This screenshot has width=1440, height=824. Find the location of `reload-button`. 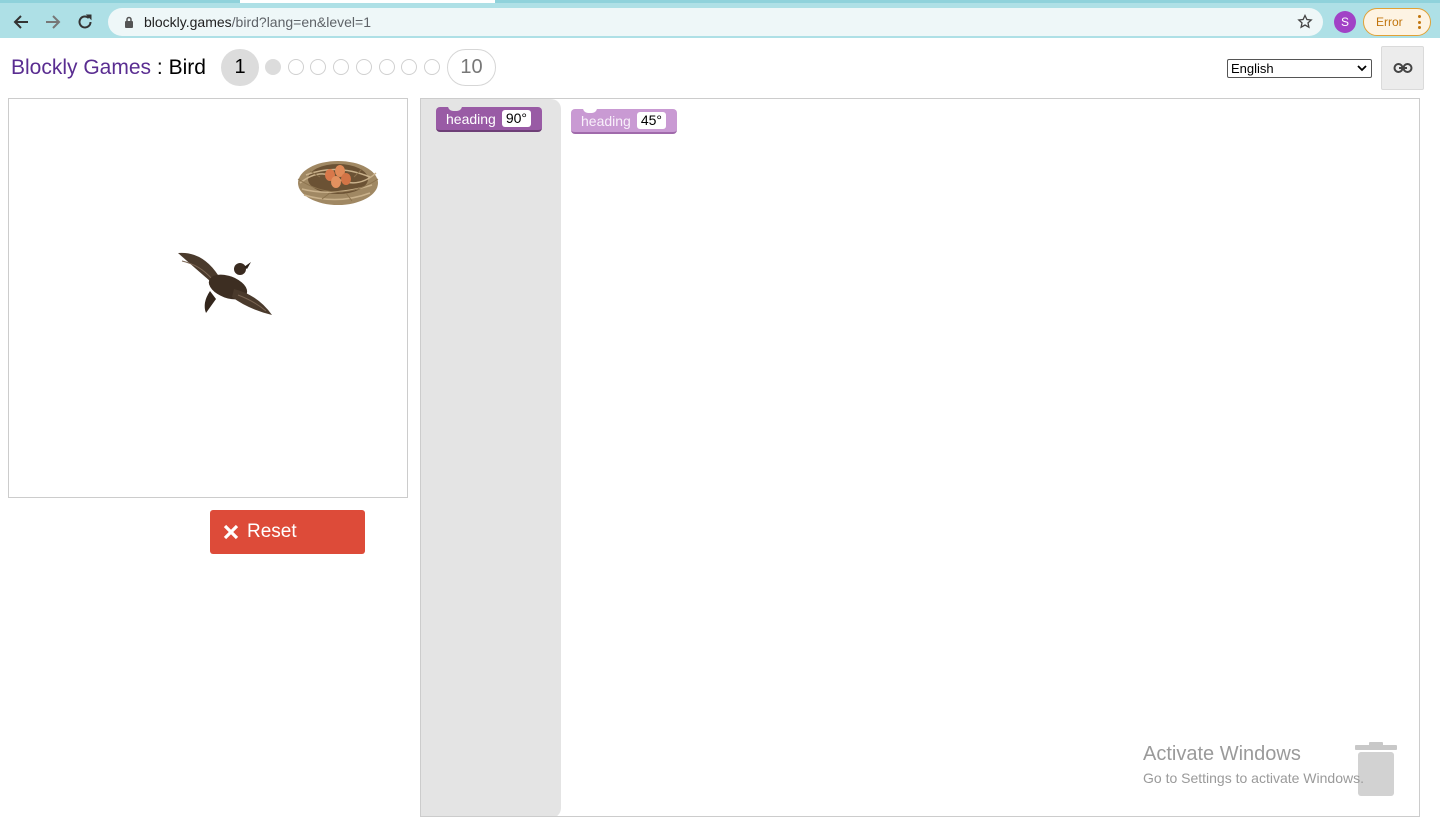

reload-button is located at coordinates (85, 22).